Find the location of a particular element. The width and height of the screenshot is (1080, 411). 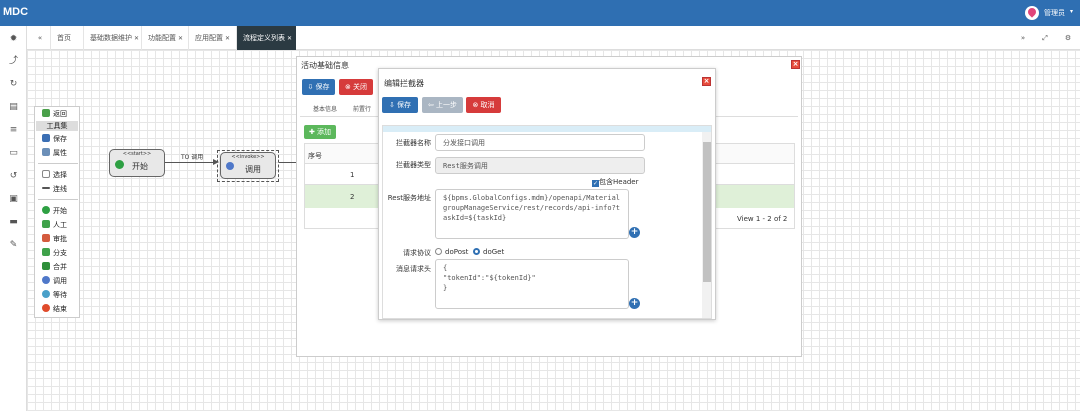

method-radio-get: doGet is located at coordinates (488, 252).